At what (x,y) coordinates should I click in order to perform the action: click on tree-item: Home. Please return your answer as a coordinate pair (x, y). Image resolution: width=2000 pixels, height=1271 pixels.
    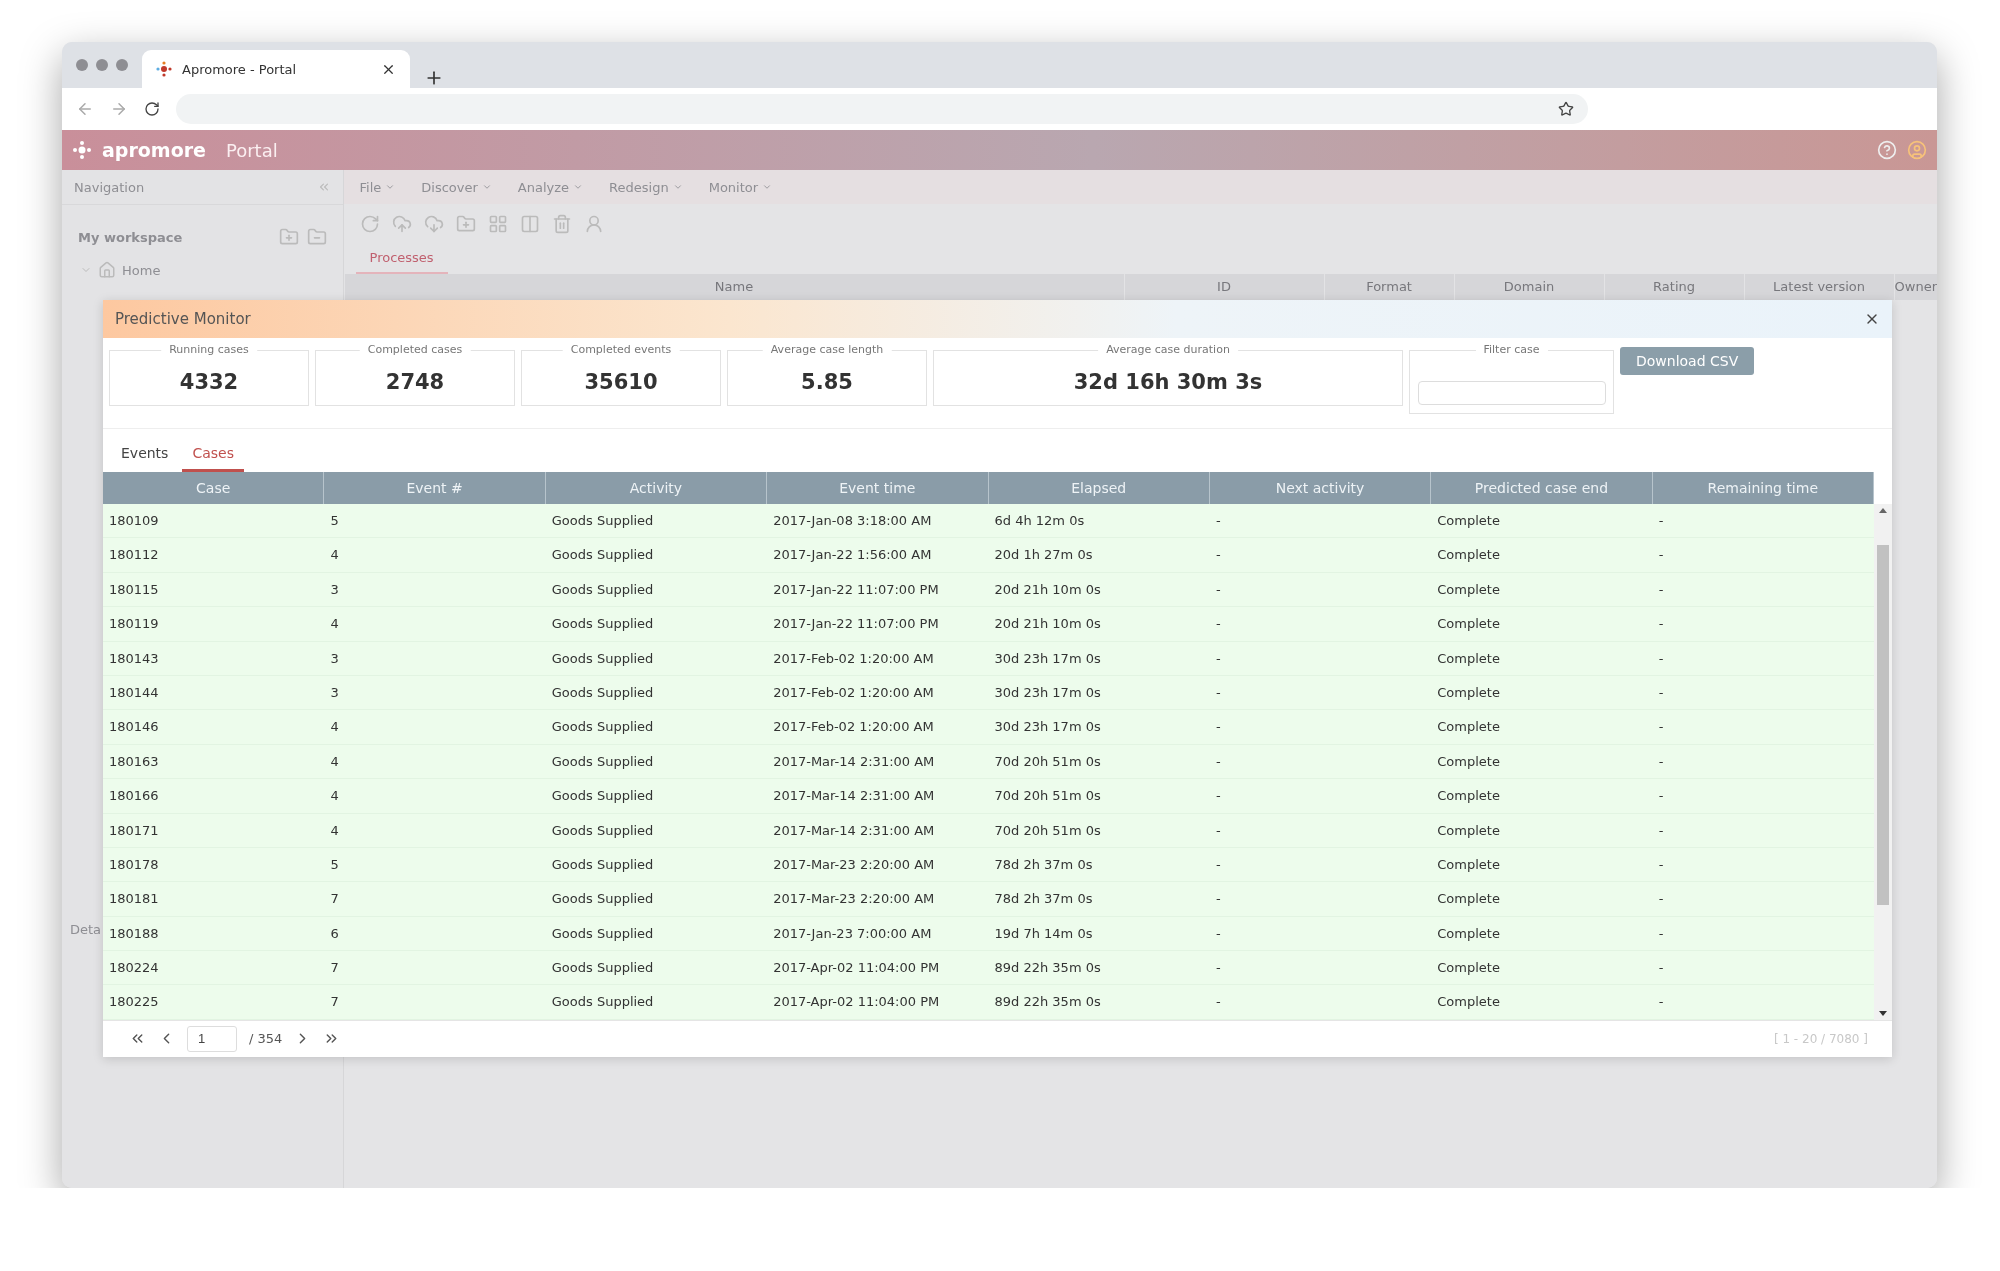
    Looking at the image, I should click on (202, 270).